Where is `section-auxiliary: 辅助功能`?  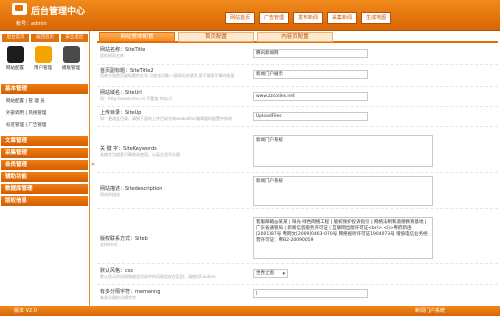 section-auxiliary: 辅助功能 is located at coordinates (44, 177).